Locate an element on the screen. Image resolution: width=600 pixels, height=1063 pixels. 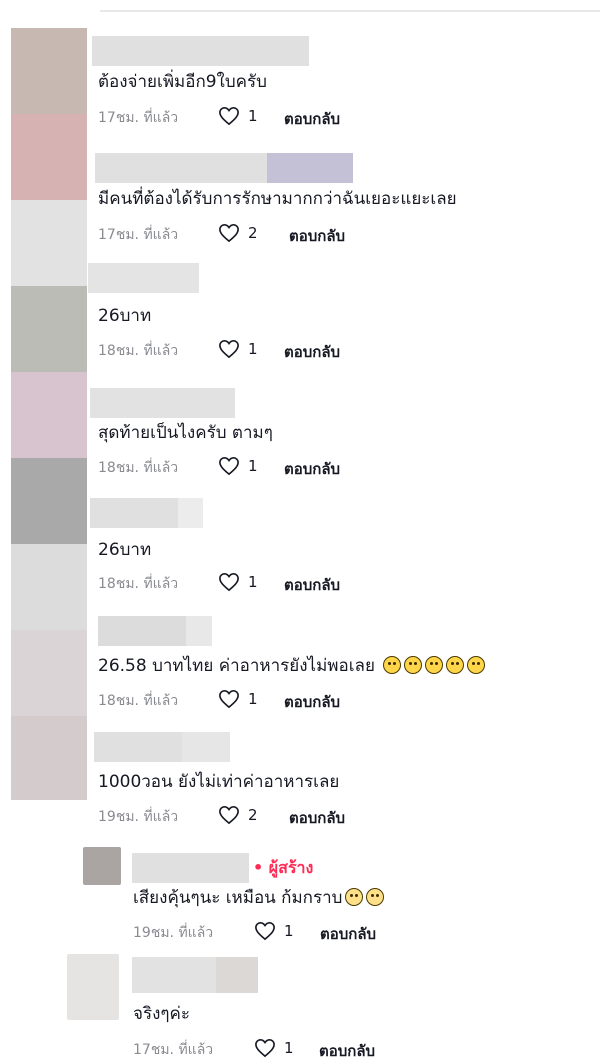
reply-text-body: เสียงคุ้นๆนะ เหมือน ก้มกราบ is located at coordinates (238, 898).